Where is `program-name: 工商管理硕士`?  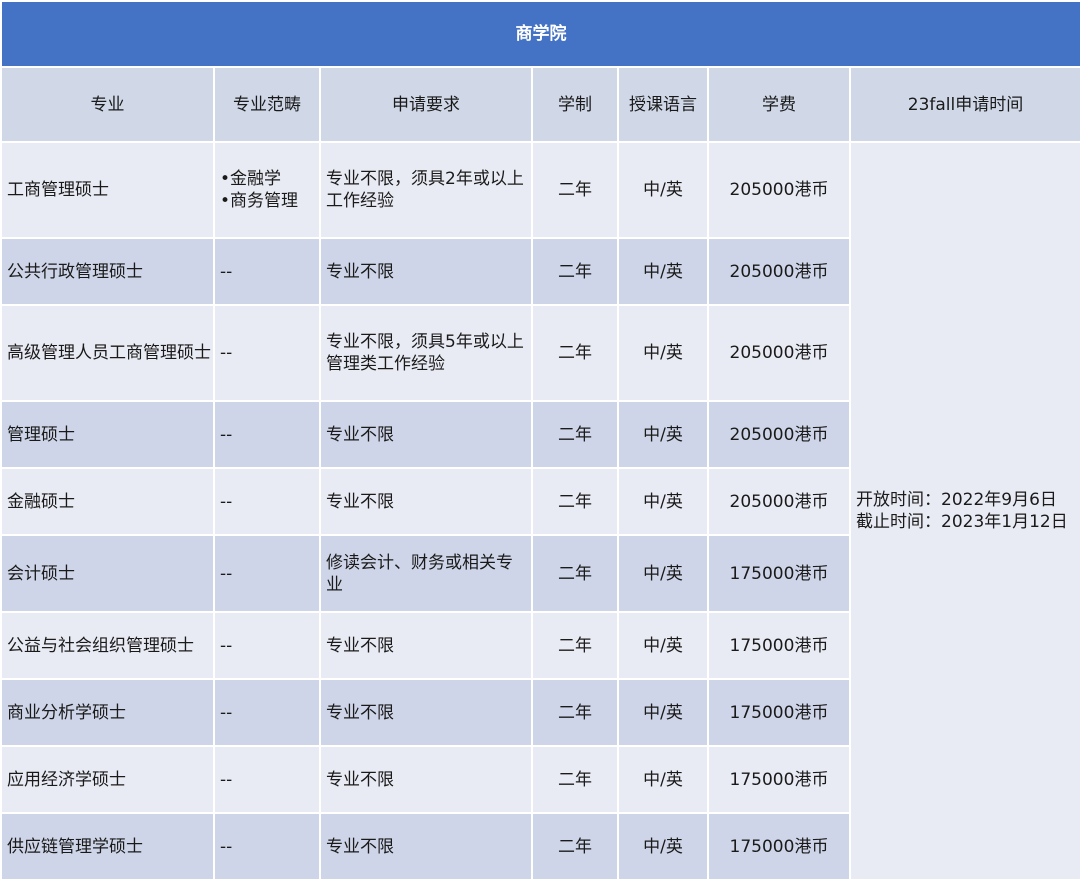 program-name: 工商管理硕士 is located at coordinates (107, 190).